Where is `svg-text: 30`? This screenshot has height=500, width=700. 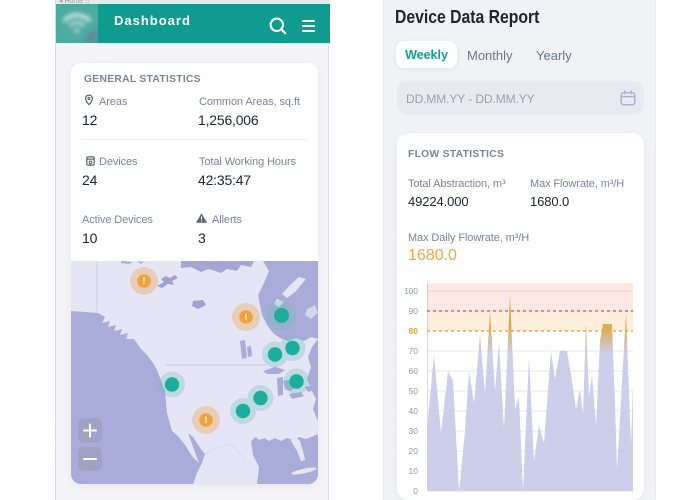
svg-text: 30 is located at coordinates (414, 431).